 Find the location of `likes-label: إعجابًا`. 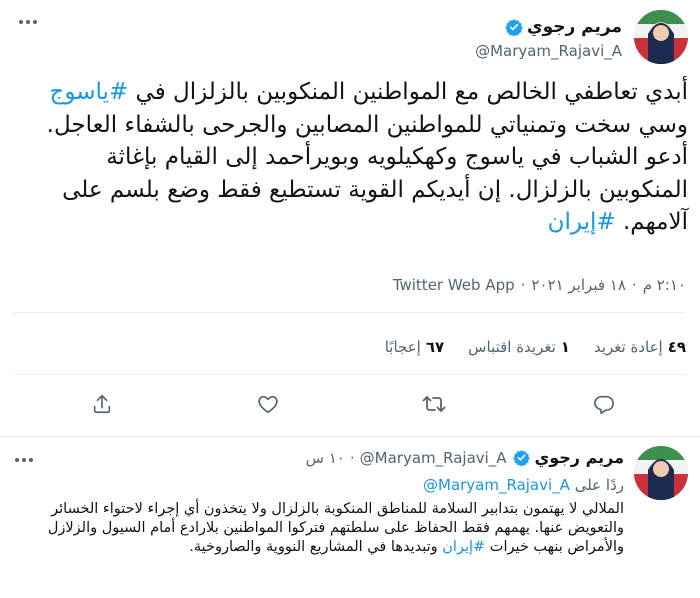

likes-label: إعجابًا is located at coordinates (402, 347).